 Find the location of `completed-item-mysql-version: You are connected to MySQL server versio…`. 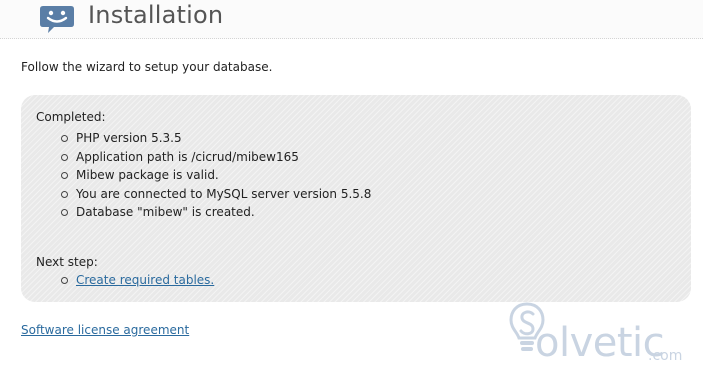

completed-item-mysql-version: You are connected to MySQL server versio… is located at coordinates (224, 193).